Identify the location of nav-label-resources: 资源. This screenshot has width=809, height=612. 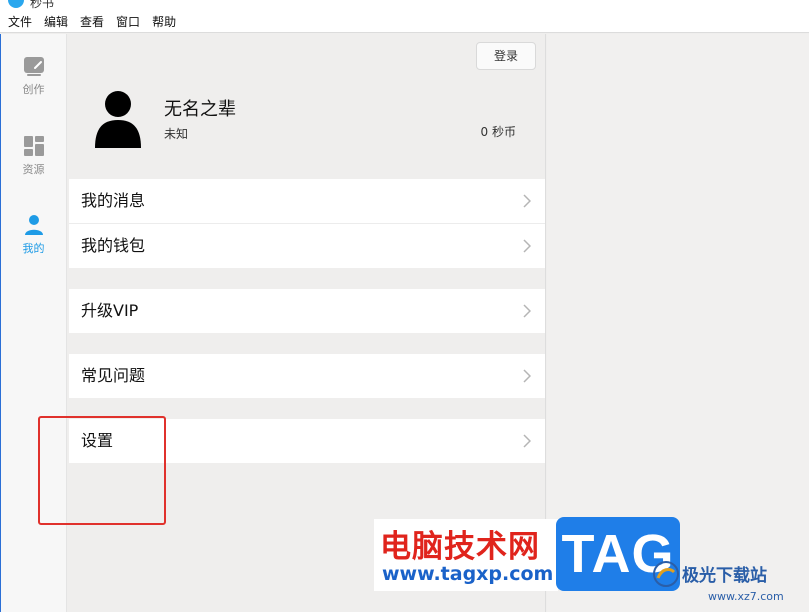
(33, 169).